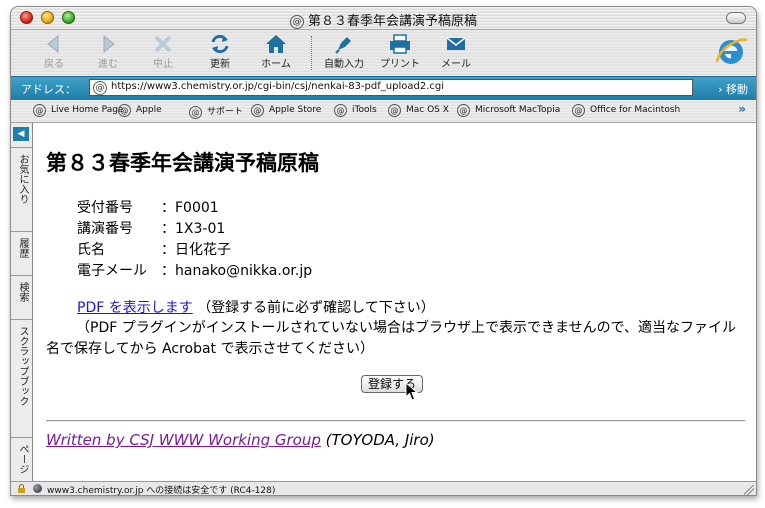  What do you see at coordinates (418, 110) in the screenshot?
I see `favorite-mac-os-x: @ Mac OS X` at bounding box center [418, 110].